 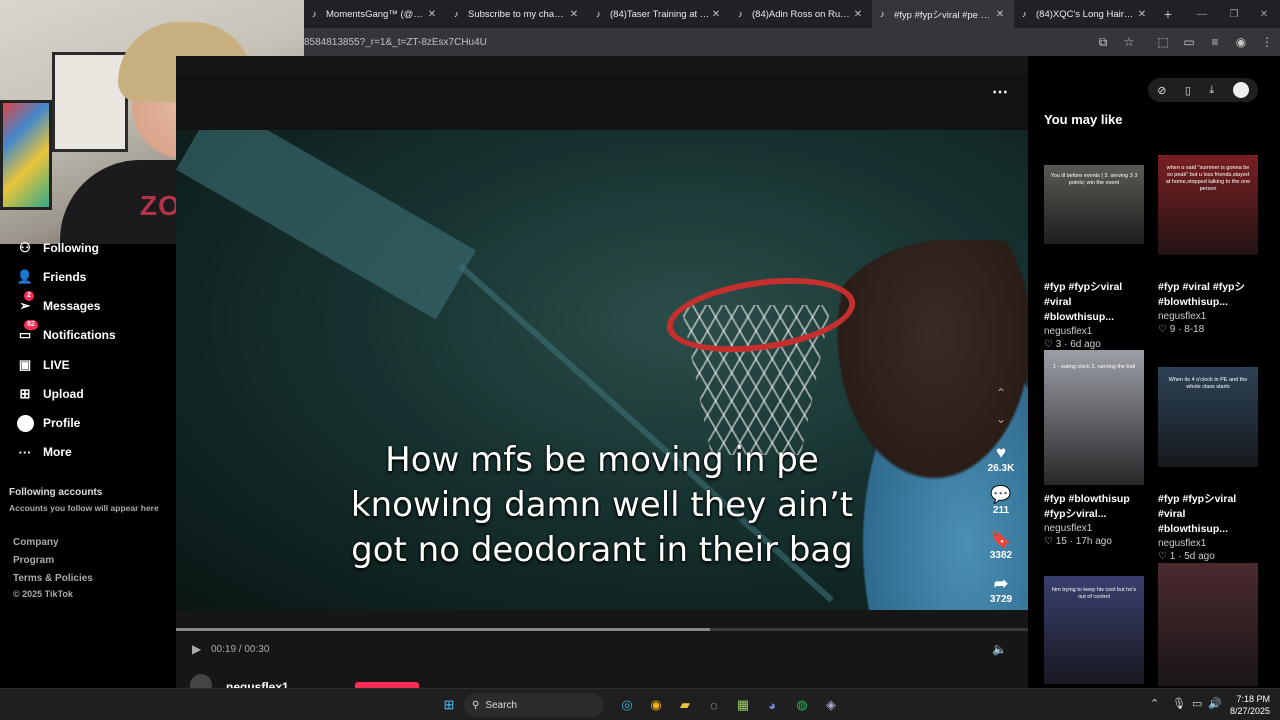 I want to click on sidebar-item-live: ▣ LIVE, so click(x=43, y=365).